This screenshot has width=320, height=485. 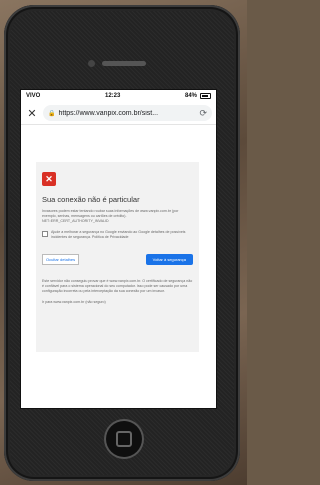 I want to click on close-icon: ✕, so click(x=32, y=113).